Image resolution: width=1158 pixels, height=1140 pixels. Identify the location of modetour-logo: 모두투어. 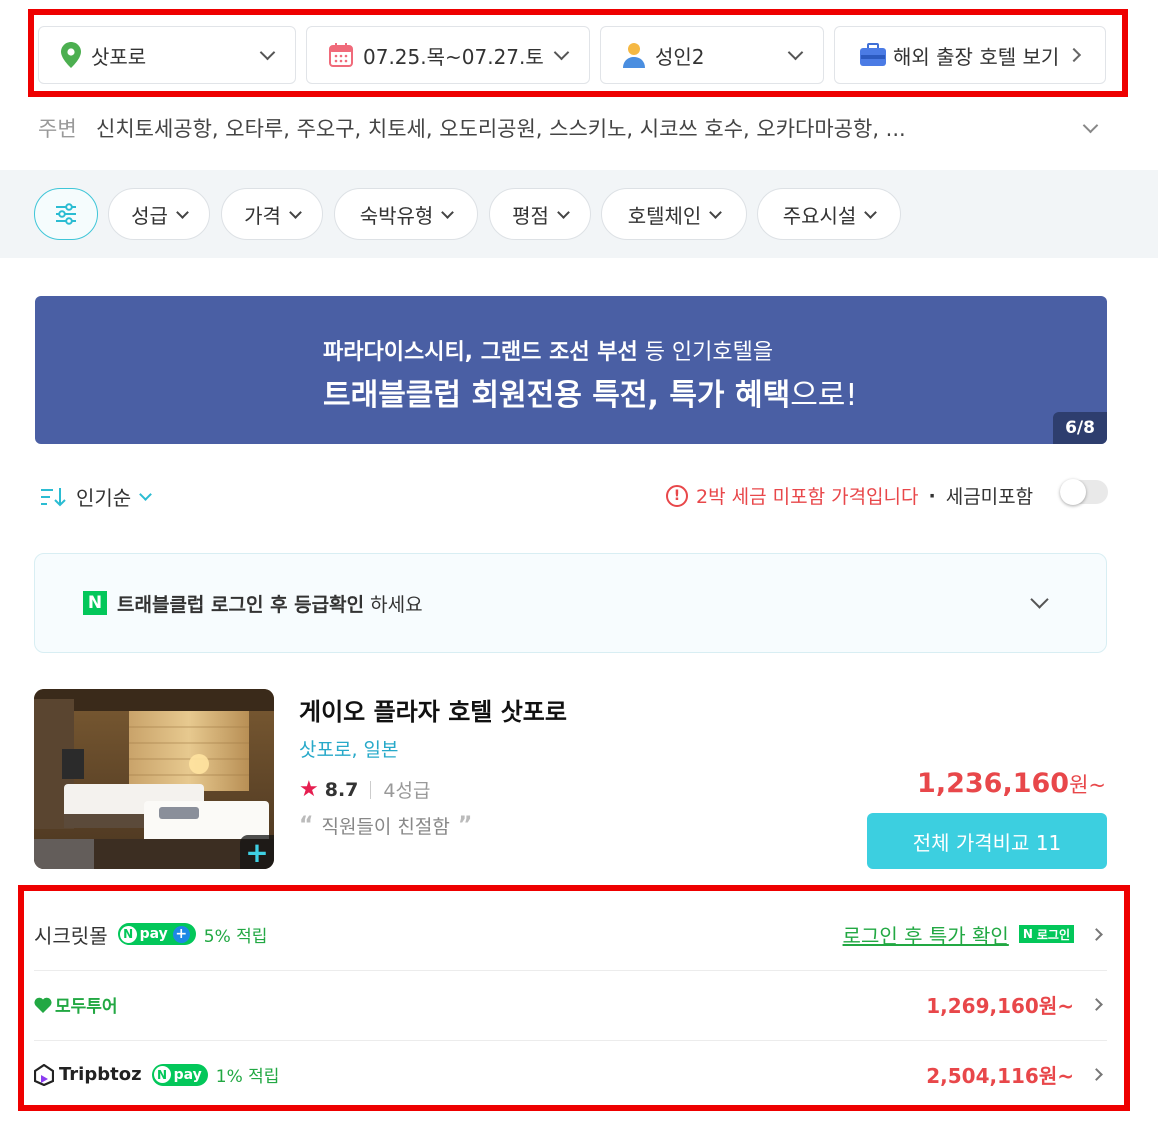
(76, 1004).